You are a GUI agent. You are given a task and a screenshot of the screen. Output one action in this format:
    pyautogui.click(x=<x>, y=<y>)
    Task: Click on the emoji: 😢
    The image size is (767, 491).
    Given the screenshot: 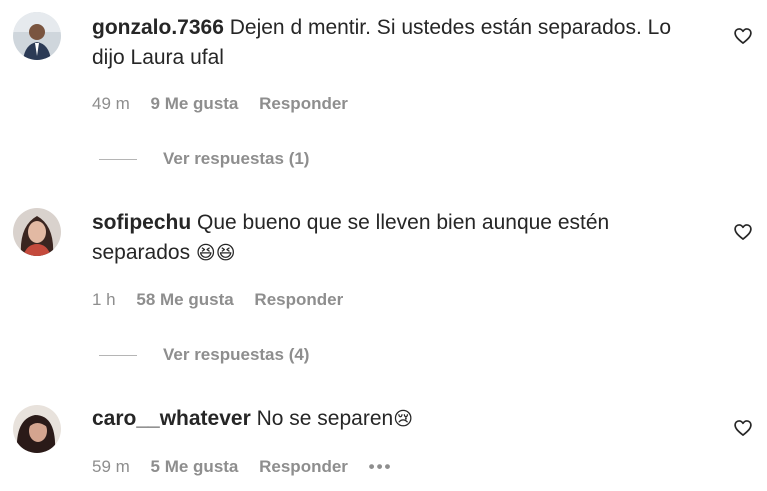 What is the action you would take?
    pyautogui.click(x=403, y=419)
    